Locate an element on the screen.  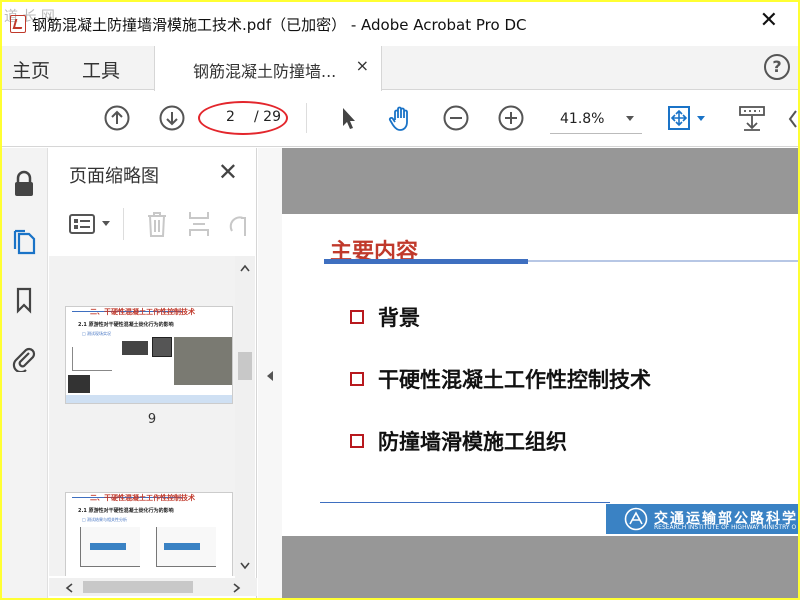
thumbnails-close-icon: ✕ is located at coordinates (228, 172).